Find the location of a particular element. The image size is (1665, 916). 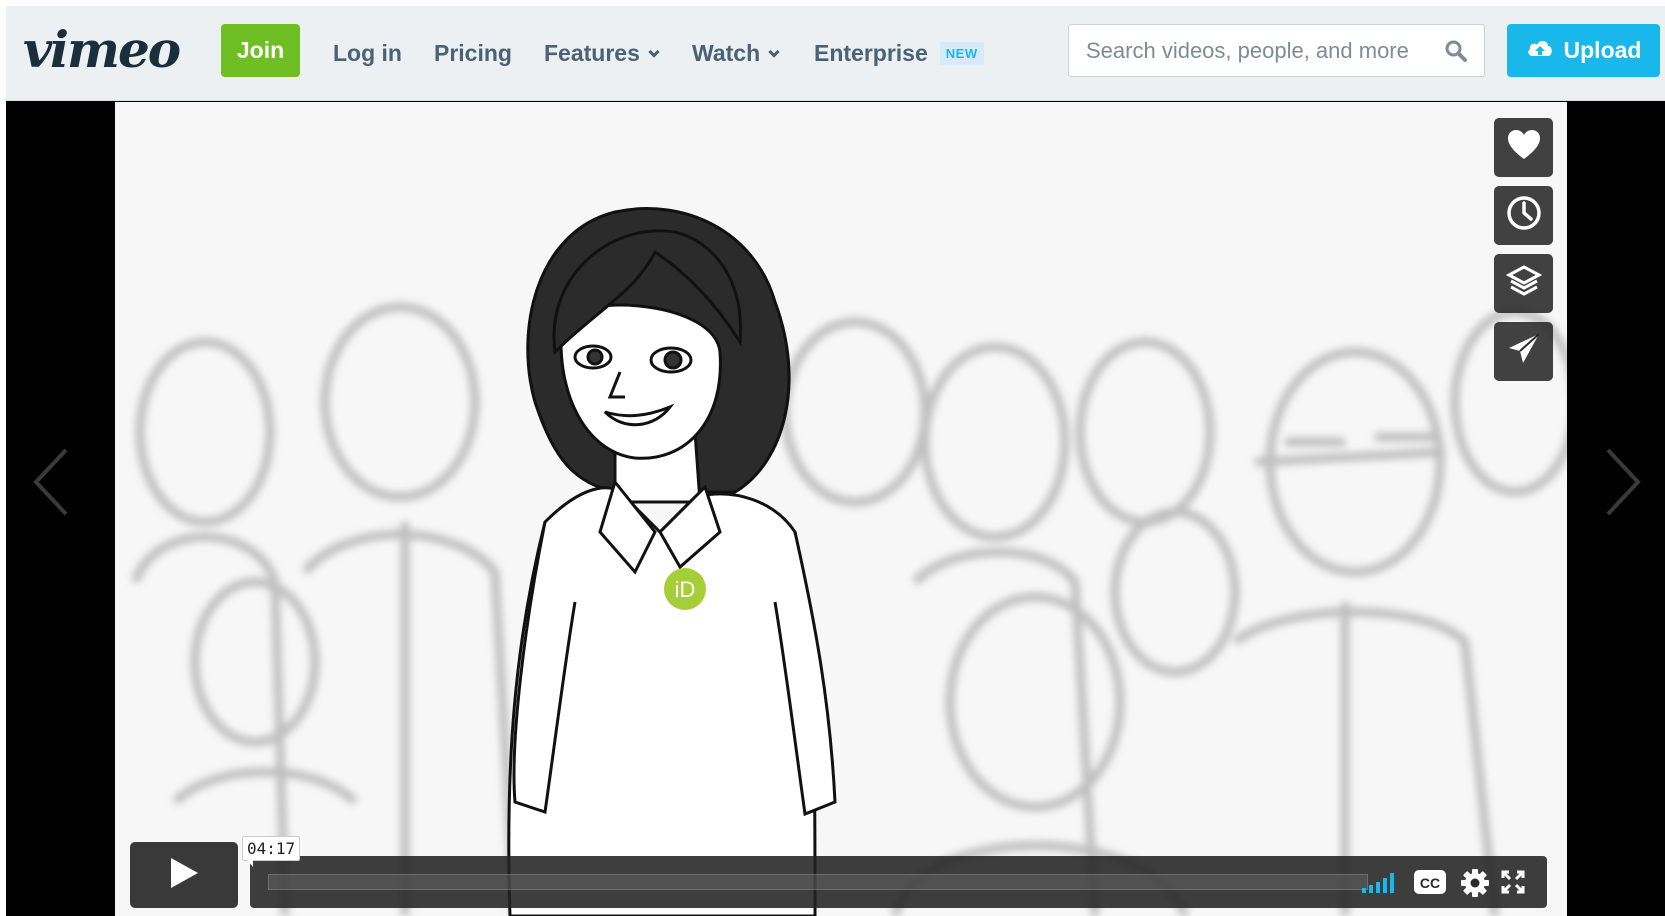

search-icon is located at coordinates (1456, 53).